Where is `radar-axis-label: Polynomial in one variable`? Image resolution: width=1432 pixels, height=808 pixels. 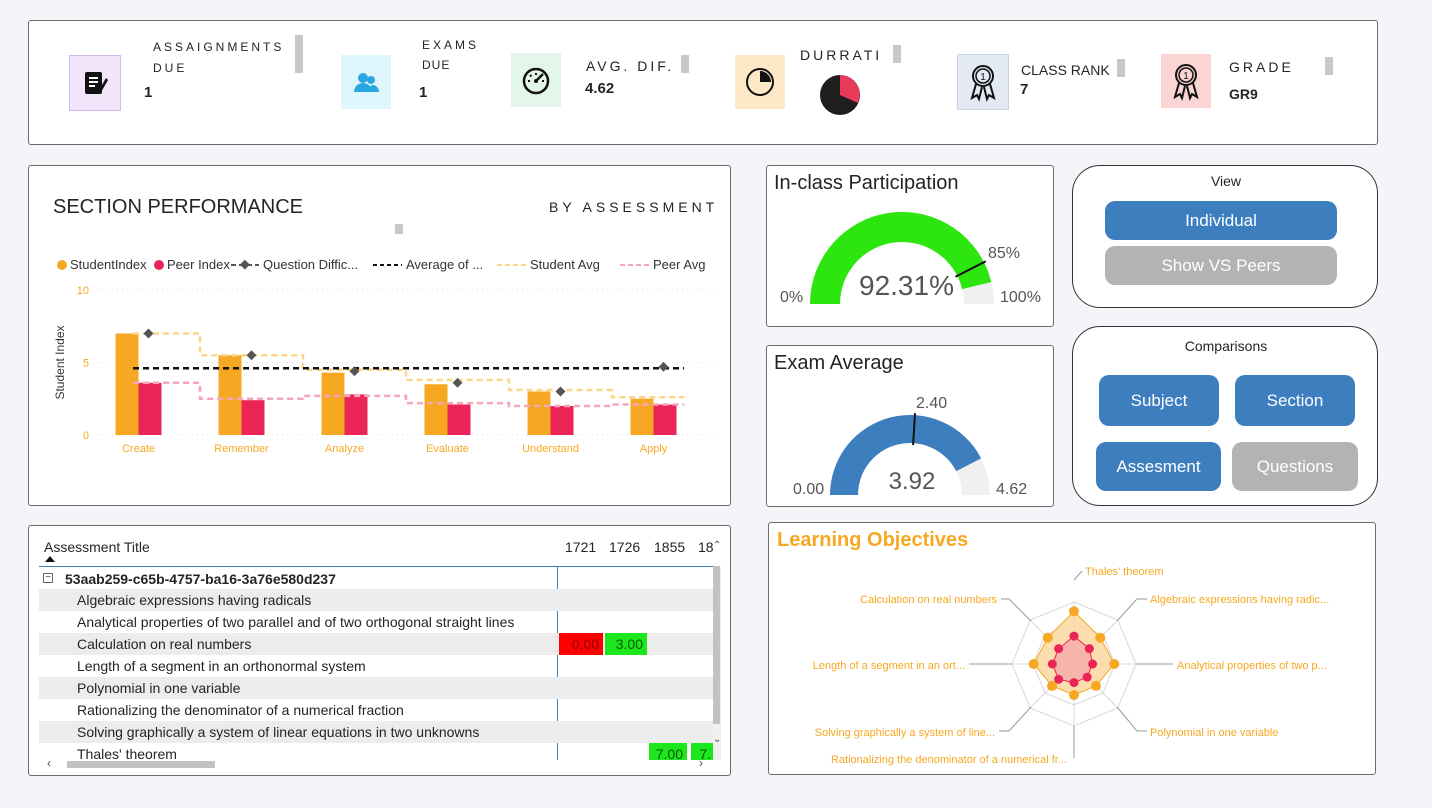 radar-axis-label: Polynomial in one variable is located at coordinates (1214, 733).